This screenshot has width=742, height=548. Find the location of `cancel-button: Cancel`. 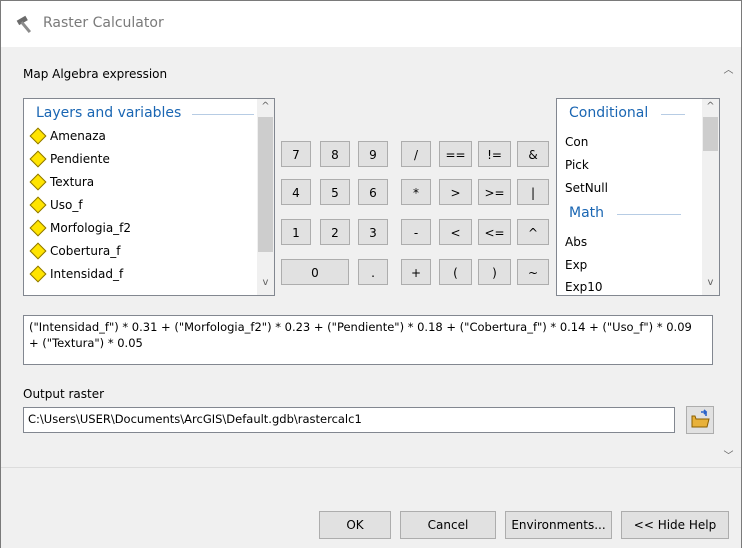

cancel-button: Cancel is located at coordinates (448, 525).